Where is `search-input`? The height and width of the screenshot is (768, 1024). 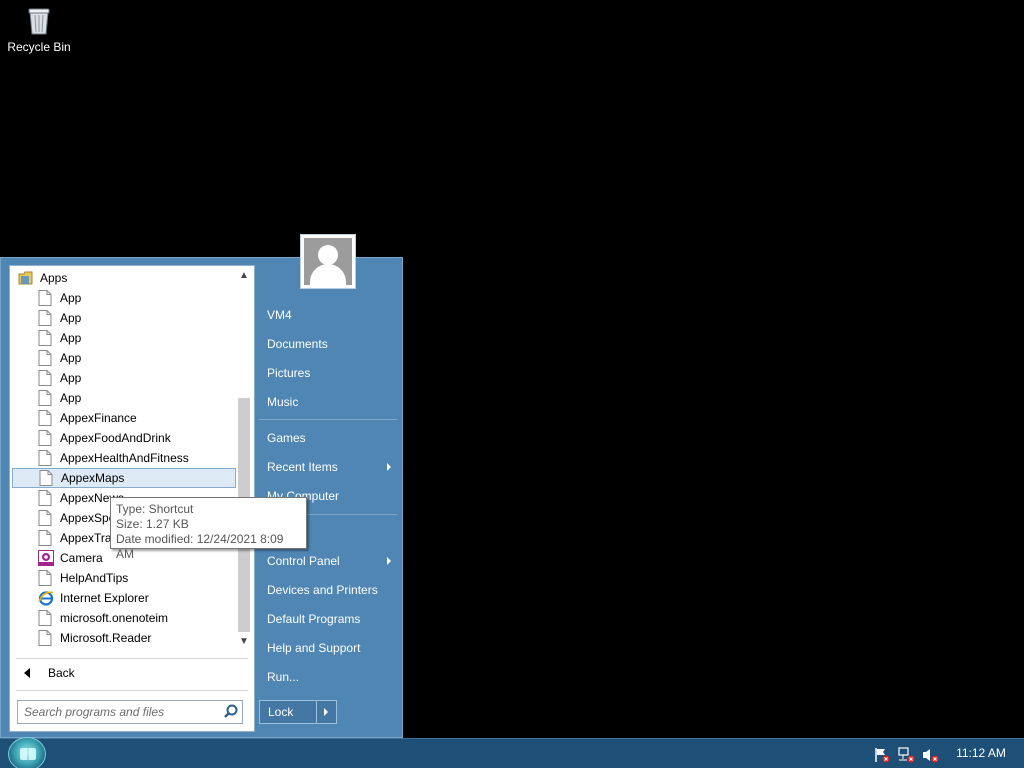
search-input is located at coordinates (122, 712).